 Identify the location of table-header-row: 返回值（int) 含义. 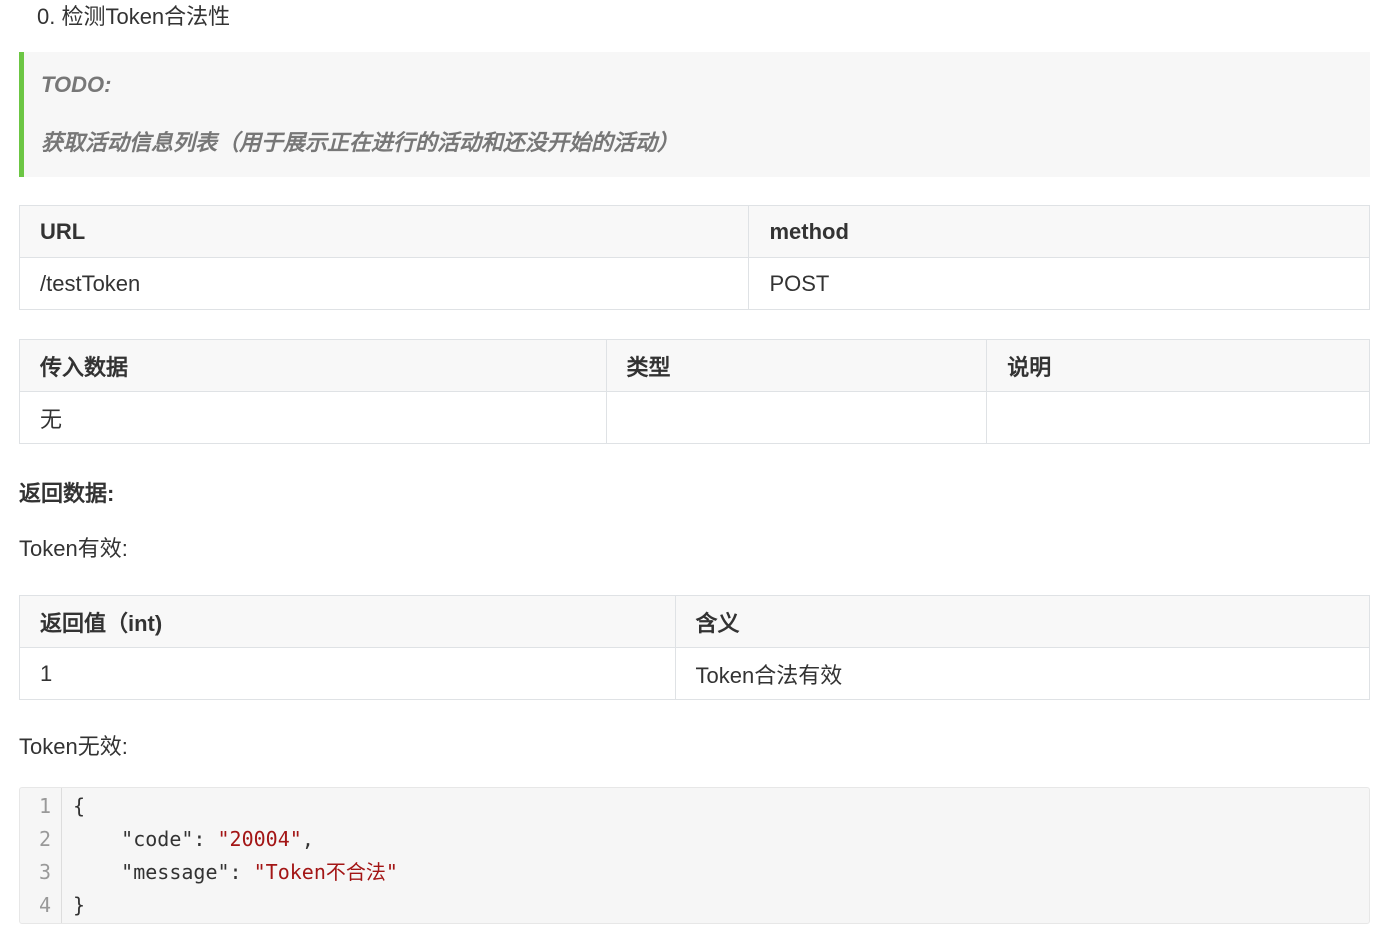
(694, 621).